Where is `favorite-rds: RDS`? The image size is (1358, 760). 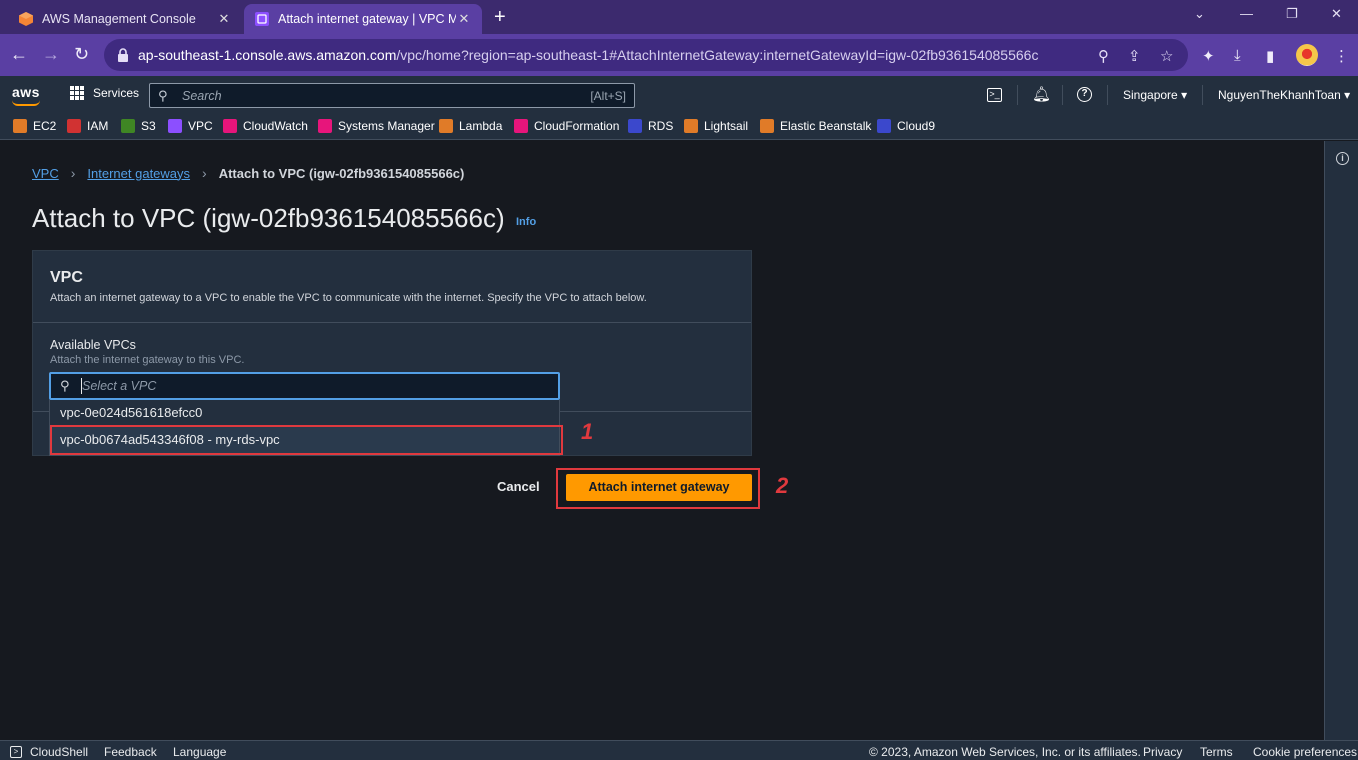 favorite-rds: RDS is located at coordinates (650, 126).